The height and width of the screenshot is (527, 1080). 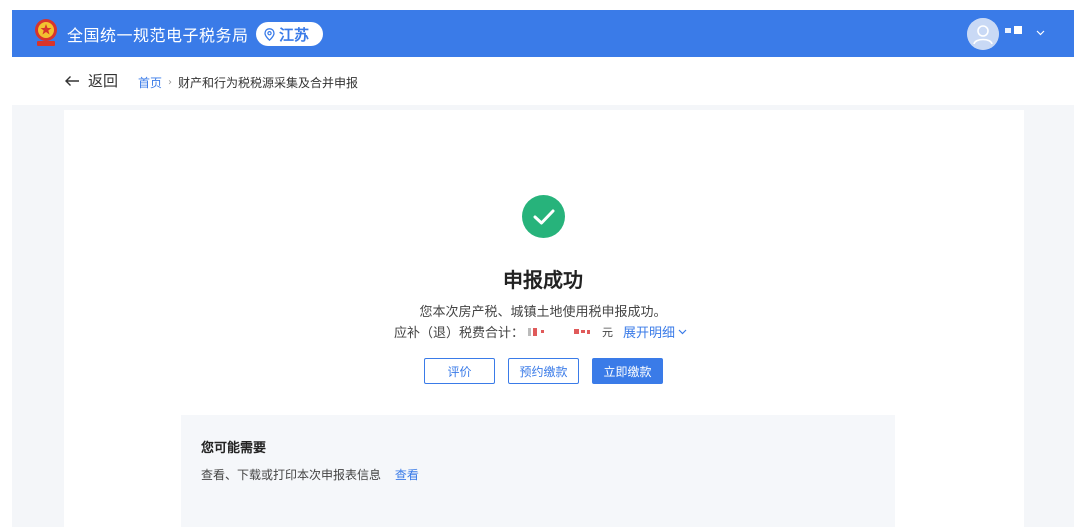 I want to click on national-emblem-icon, so click(x=46, y=33).